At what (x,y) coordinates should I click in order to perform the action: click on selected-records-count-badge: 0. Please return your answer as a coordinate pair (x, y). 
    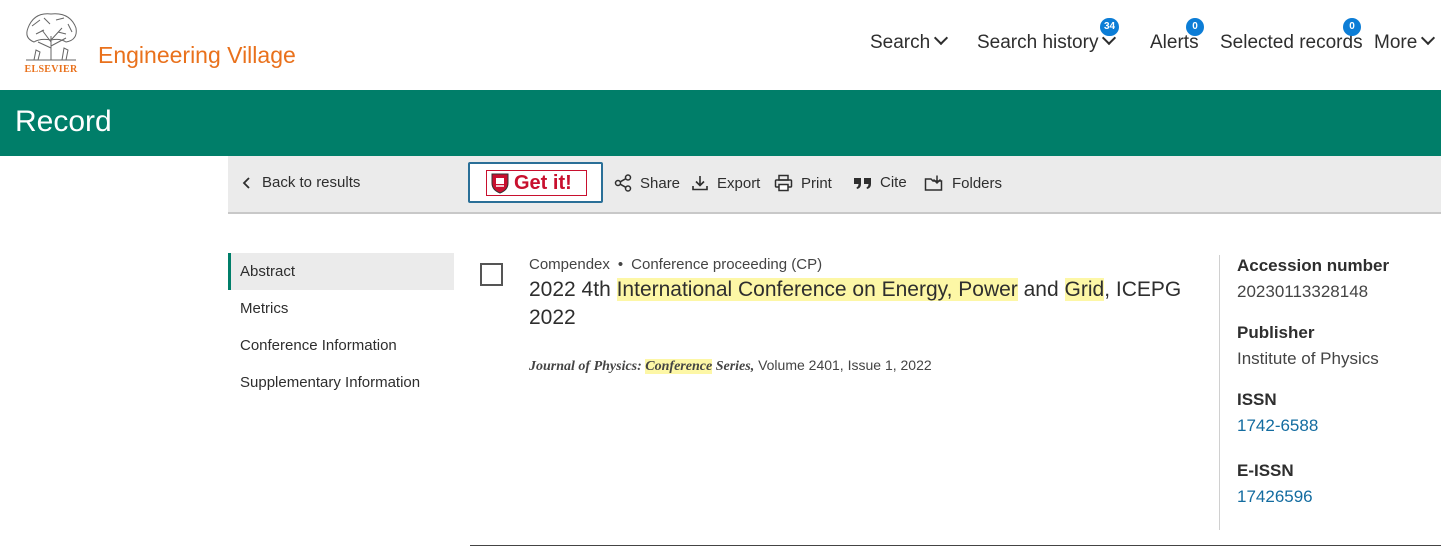
    Looking at the image, I should click on (1352, 27).